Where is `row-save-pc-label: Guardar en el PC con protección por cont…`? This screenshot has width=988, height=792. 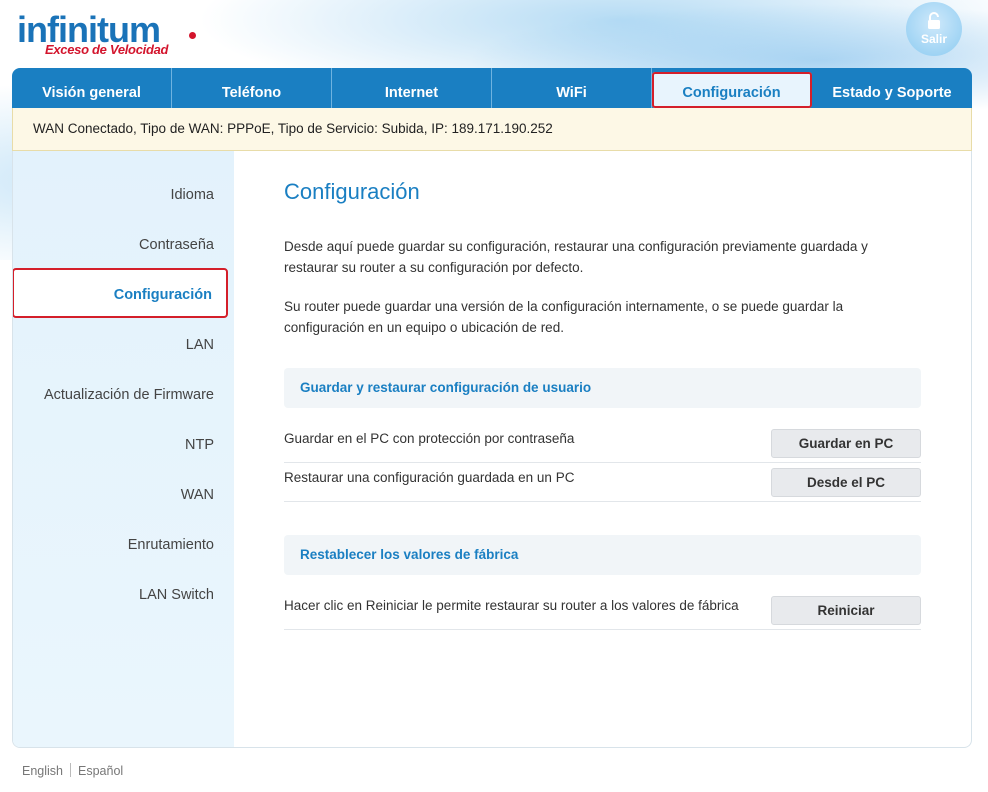 row-save-pc-label: Guardar en el PC con protección por cont… is located at coordinates (429, 438).